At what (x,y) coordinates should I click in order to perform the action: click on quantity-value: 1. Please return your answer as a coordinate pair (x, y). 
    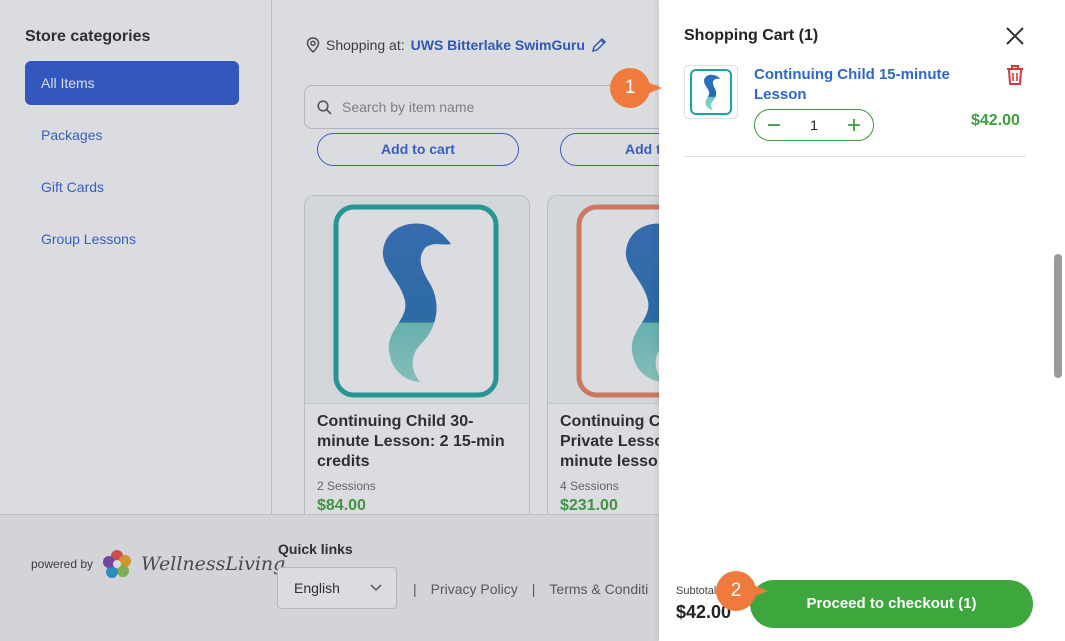
    Looking at the image, I should click on (814, 125).